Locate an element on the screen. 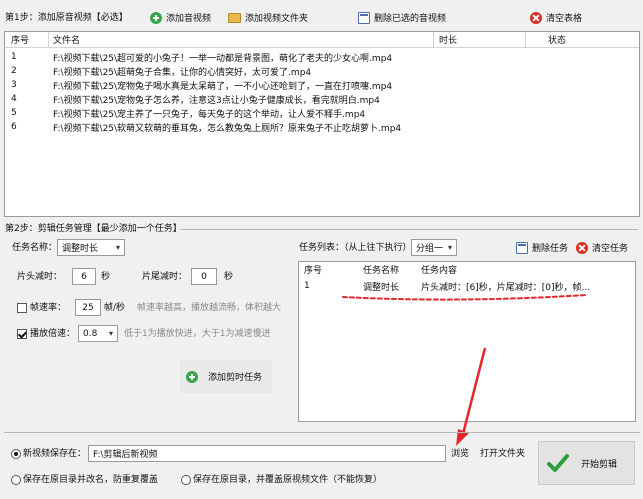 This screenshot has height=499, width=643. save-path-value: F:\剪辑后新视频 is located at coordinates (125, 455).